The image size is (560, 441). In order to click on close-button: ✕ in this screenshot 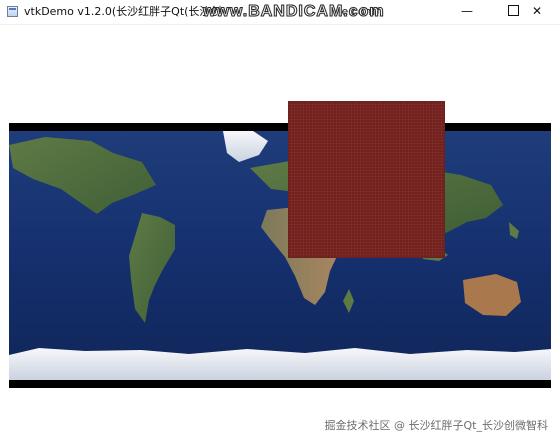, I will do `click(537, 12)`.